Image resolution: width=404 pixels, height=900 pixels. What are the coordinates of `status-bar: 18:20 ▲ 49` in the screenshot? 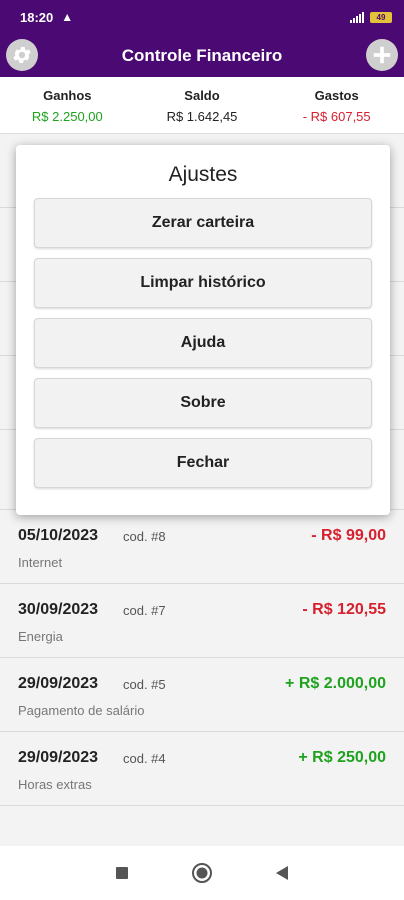 It's located at (202, 17).